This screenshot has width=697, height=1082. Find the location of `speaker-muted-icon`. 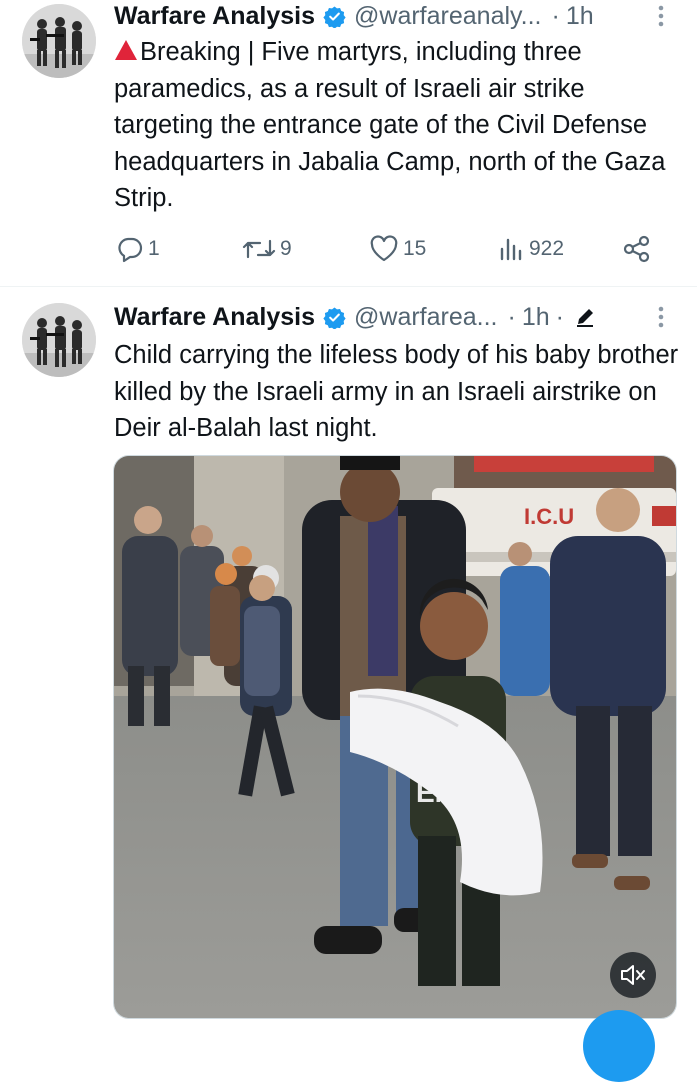

speaker-muted-icon is located at coordinates (633, 975).